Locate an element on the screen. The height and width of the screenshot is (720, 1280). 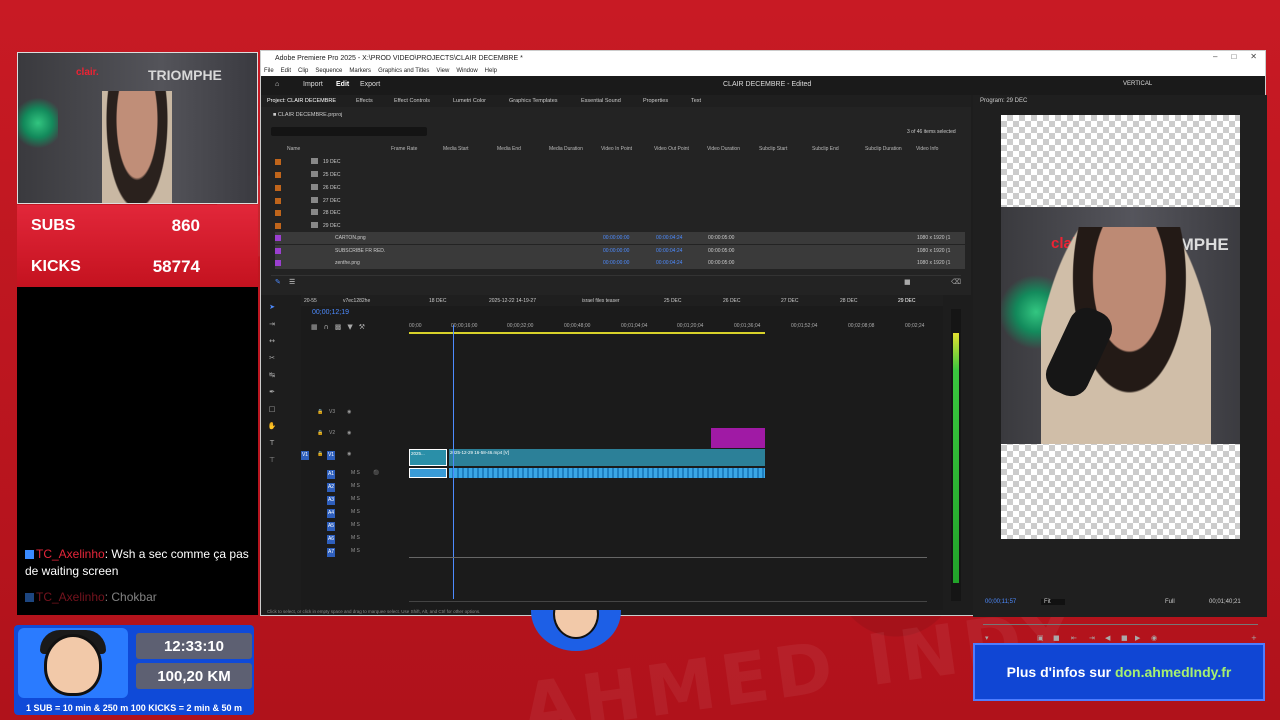
menu-graphics: Graphics and Titles is located at coordinates (403, 71).